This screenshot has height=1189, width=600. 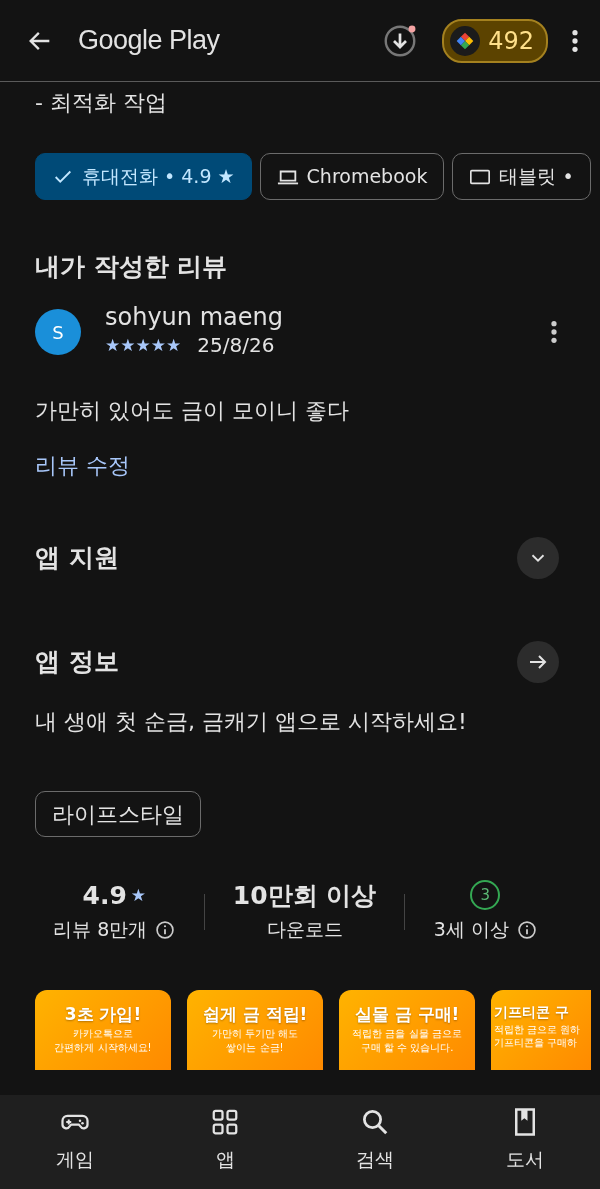 What do you see at coordinates (465, 40) in the screenshot?
I see `diamond-icon` at bounding box center [465, 40].